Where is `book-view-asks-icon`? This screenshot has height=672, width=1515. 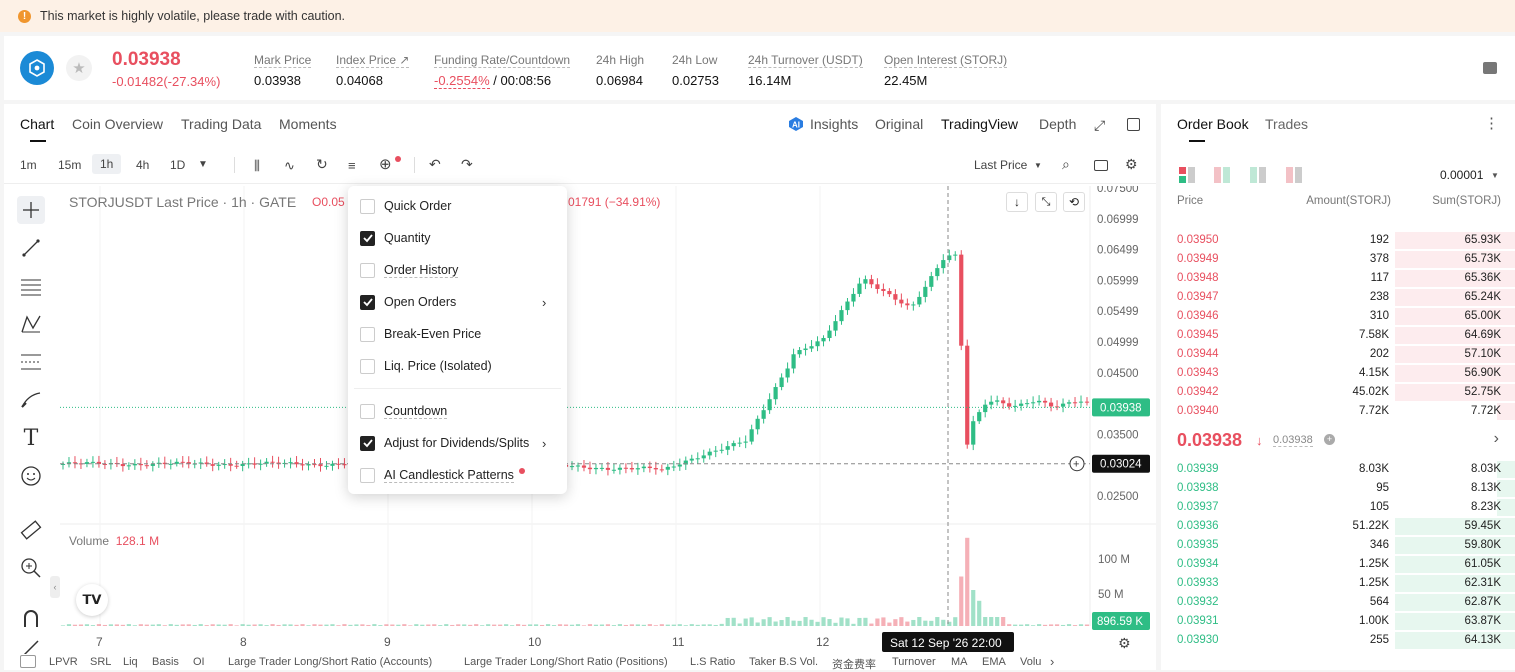 book-view-asks-icon is located at coordinates (1294, 177).